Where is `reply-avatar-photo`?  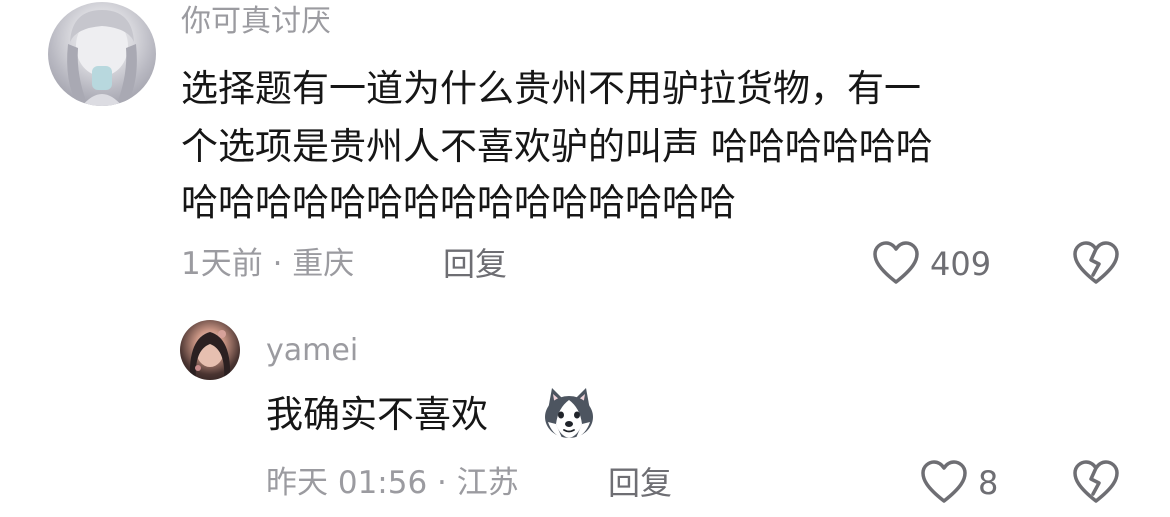
reply-avatar-photo is located at coordinates (210, 355).